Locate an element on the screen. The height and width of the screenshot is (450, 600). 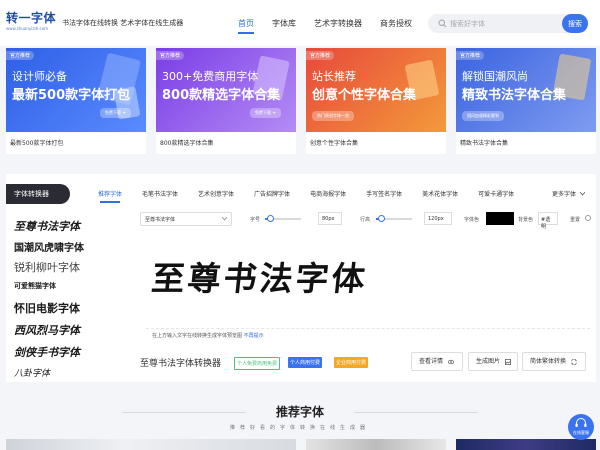
eye-icon is located at coordinates (450, 361).